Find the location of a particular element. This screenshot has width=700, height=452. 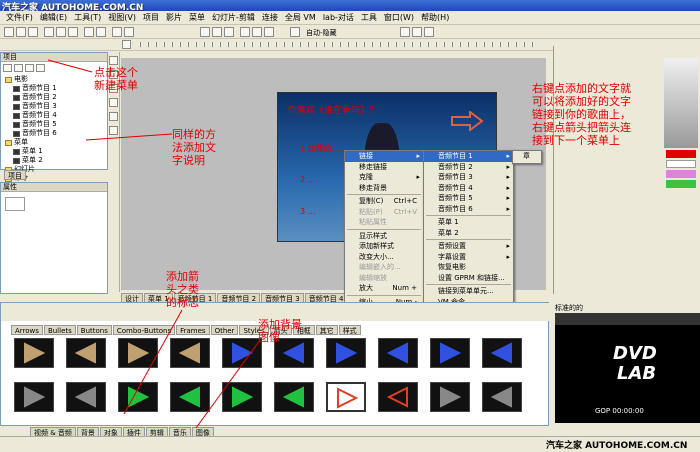

submenu-item: 音频节目 6 ▸ is located at coordinates (468, 209).